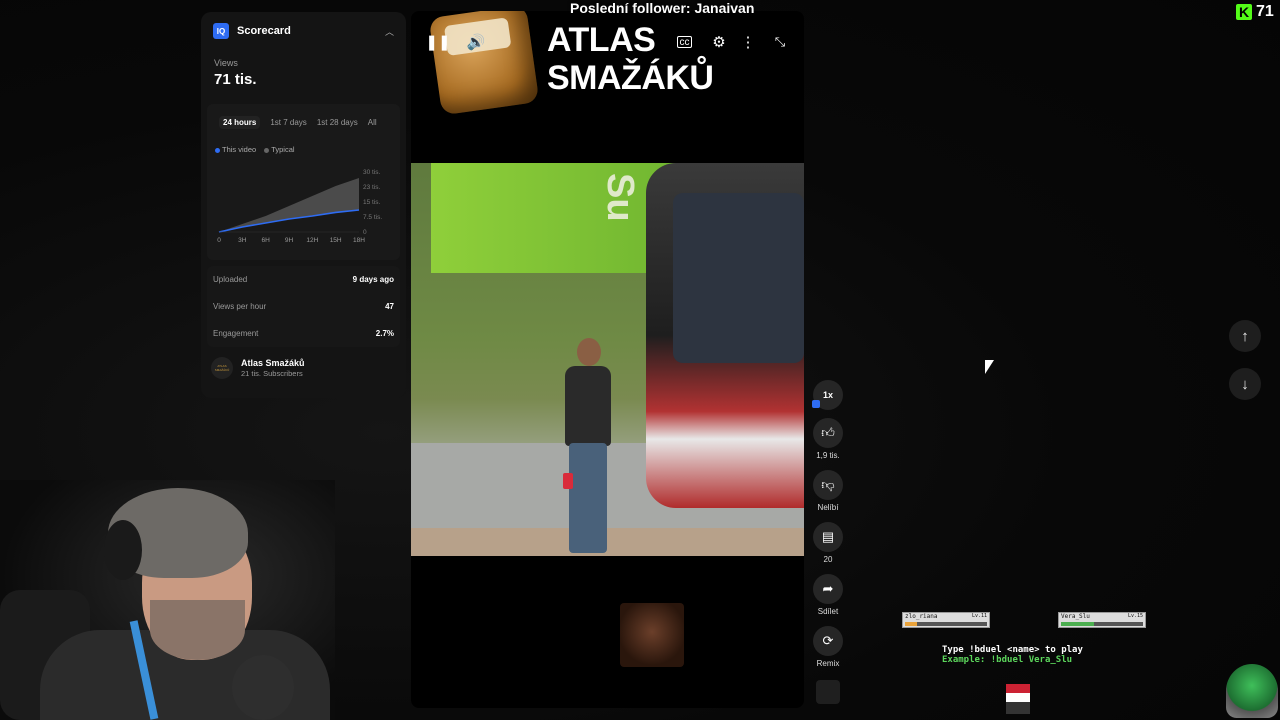 The height and width of the screenshot is (720, 1280). What do you see at coordinates (662, 8) in the screenshot?
I see `last-follower-banner: Poslední follower: Janaivan` at bounding box center [662, 8].